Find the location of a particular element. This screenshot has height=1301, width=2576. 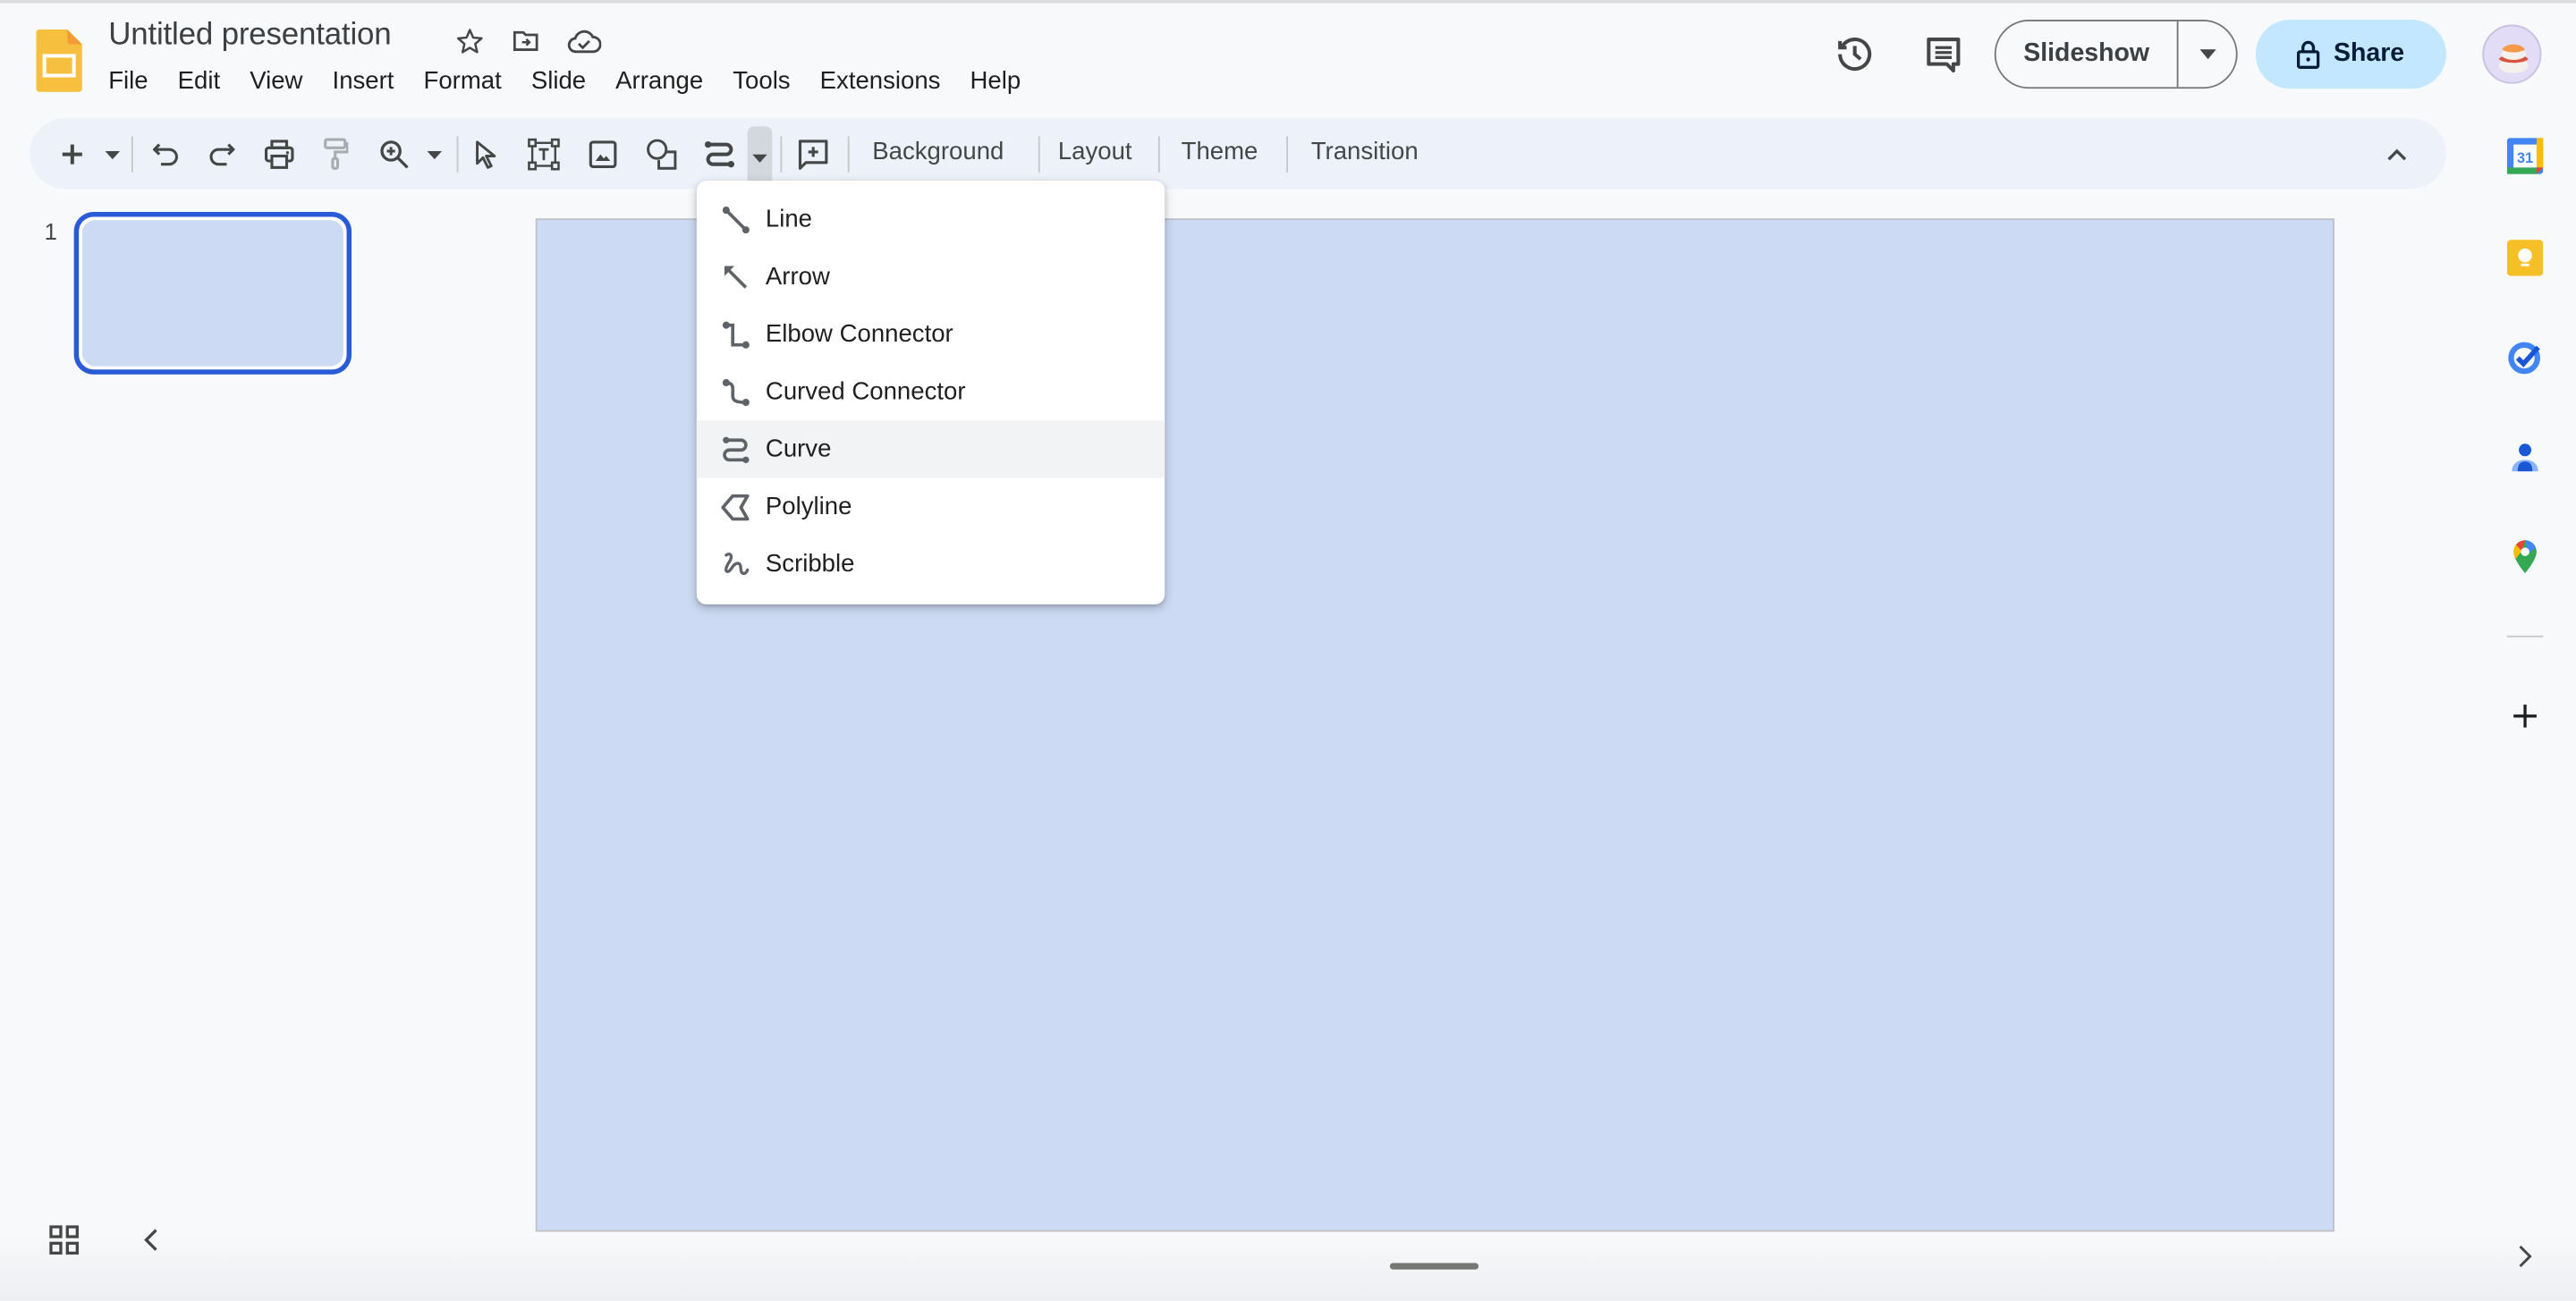

menu-item-scribble: Scribble is located at coordinates (931, 564).